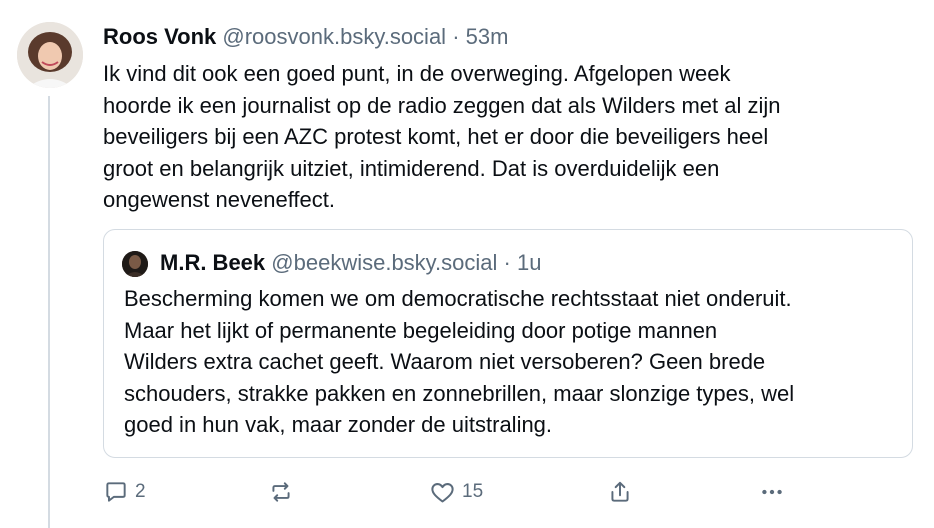  I want to click on reply-icon, so click(116, 492).